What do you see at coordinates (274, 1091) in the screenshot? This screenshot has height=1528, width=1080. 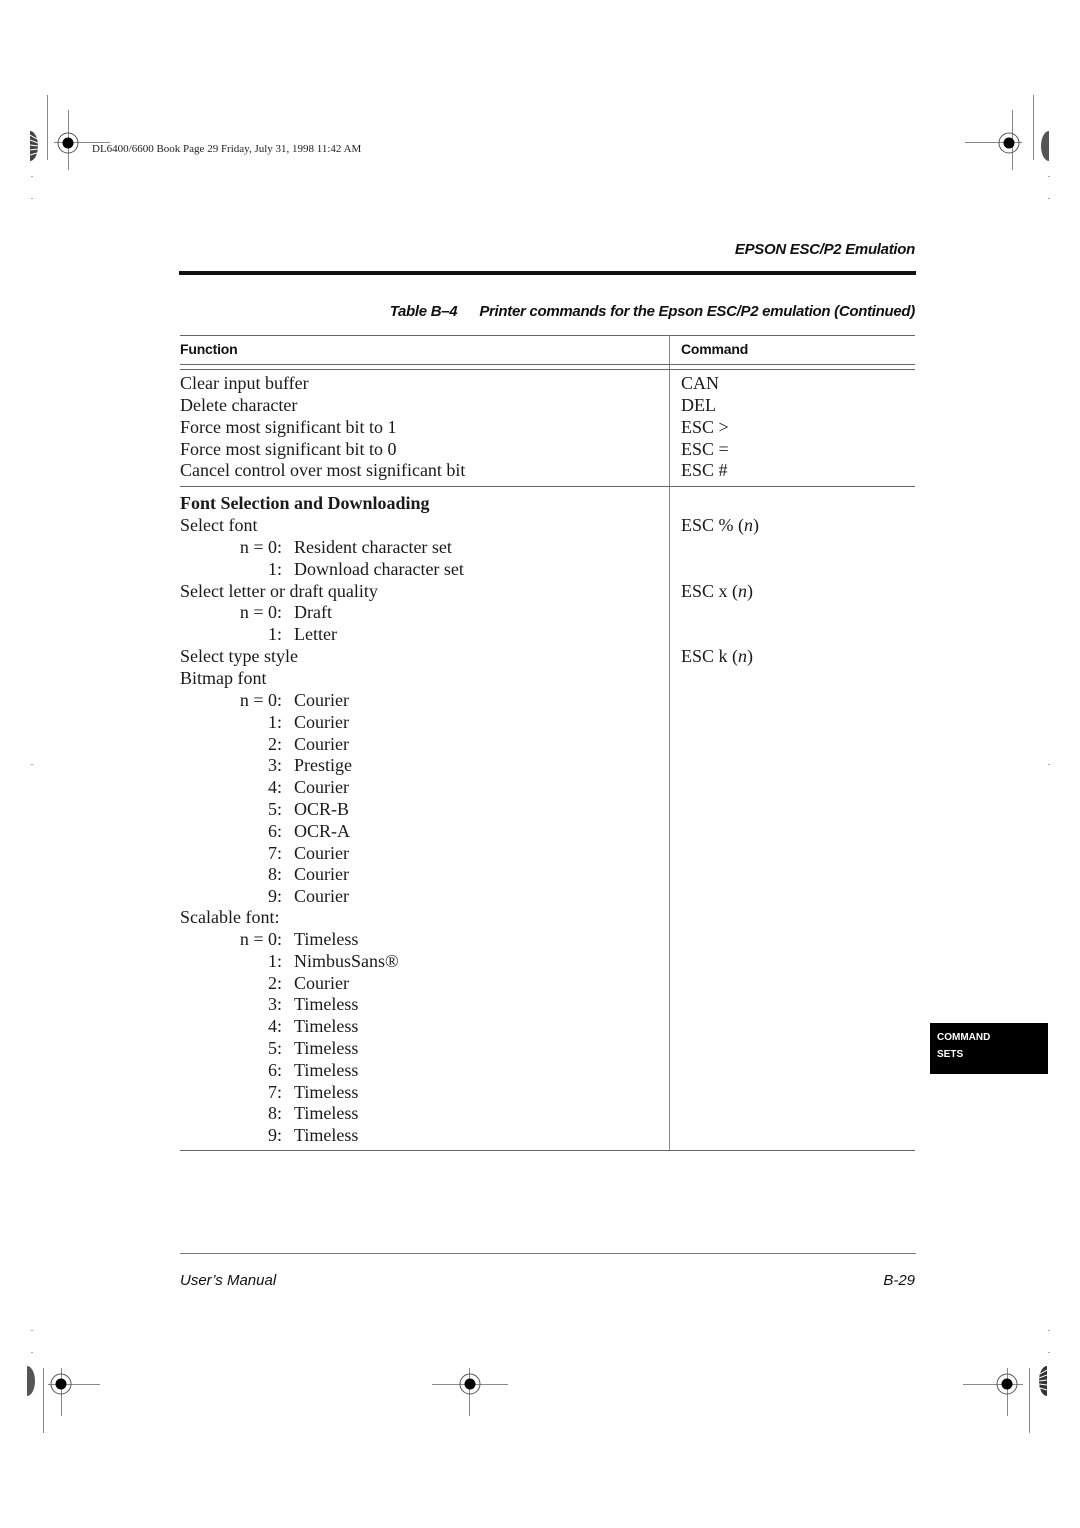 I see `option-number: 7:` at bounding box center [274, 1091].